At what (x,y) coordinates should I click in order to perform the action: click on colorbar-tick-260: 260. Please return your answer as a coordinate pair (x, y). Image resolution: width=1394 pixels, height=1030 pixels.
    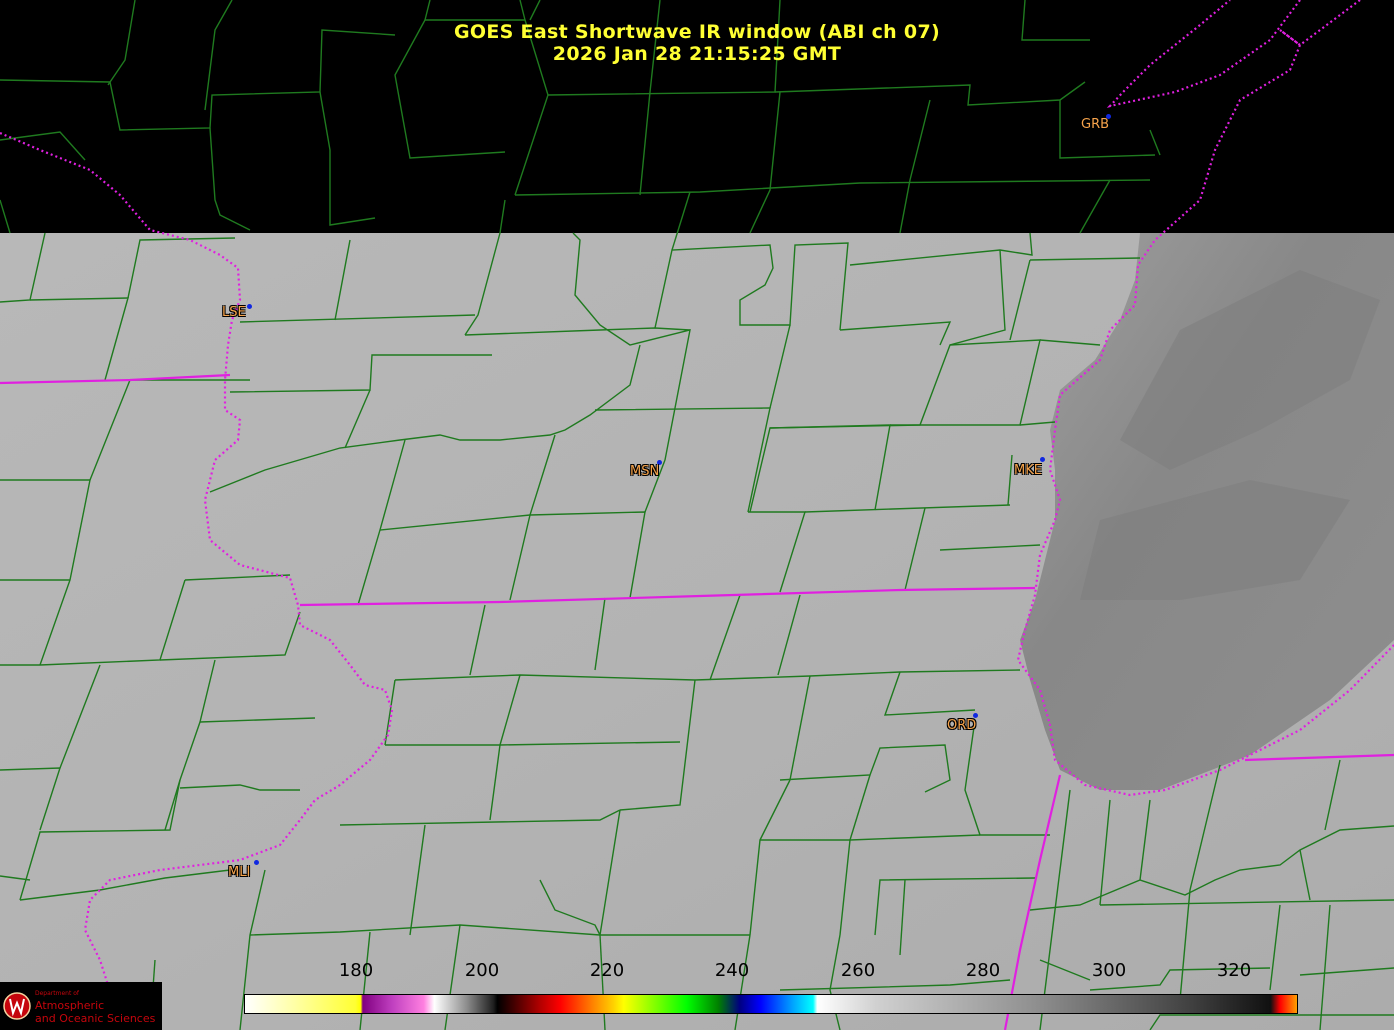
    Looking at the image, I should click on (858, 970).